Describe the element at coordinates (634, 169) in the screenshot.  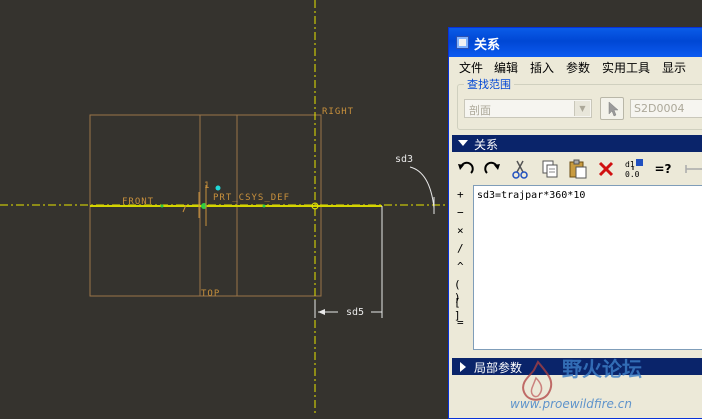
I see `switch-dims-icon: d10.0` at that location.